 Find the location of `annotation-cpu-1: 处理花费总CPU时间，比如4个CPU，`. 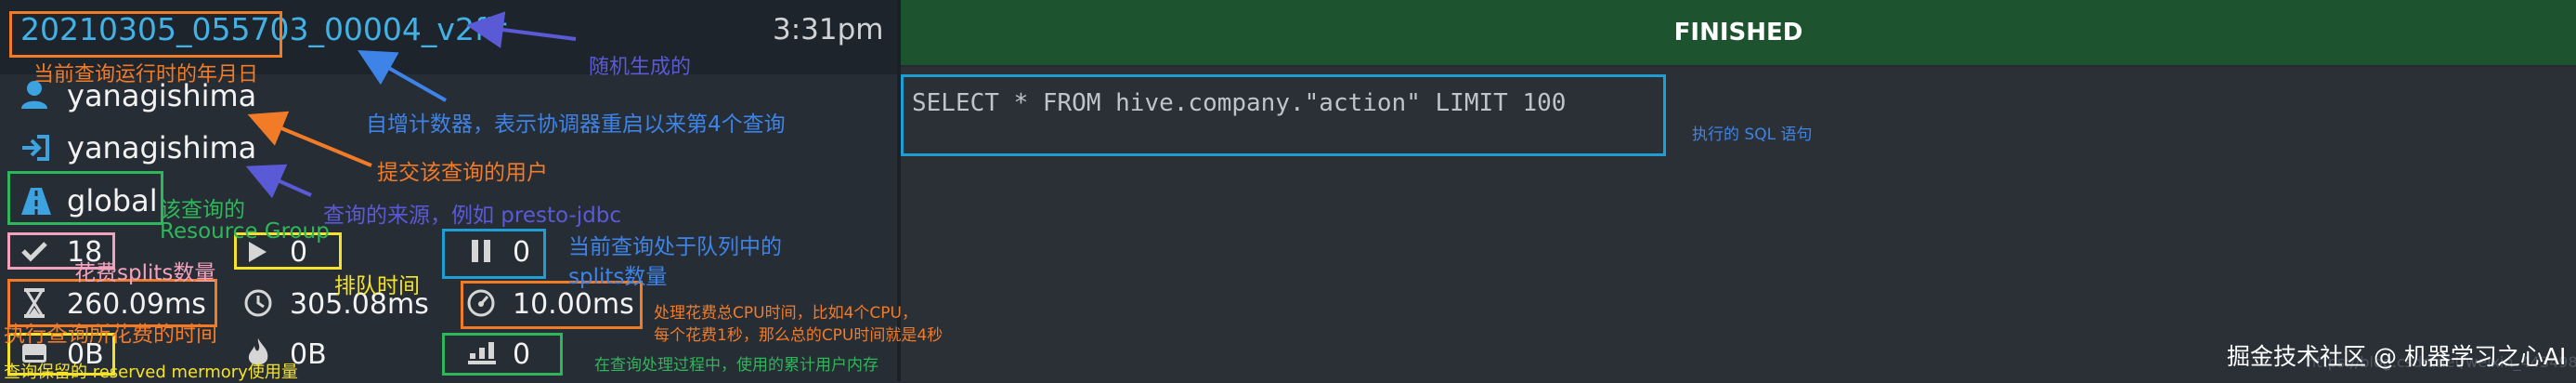

annotation-cpu-1: 处理花费总CPU时间，比如4个CPU， is located at coordinates (785, 313).